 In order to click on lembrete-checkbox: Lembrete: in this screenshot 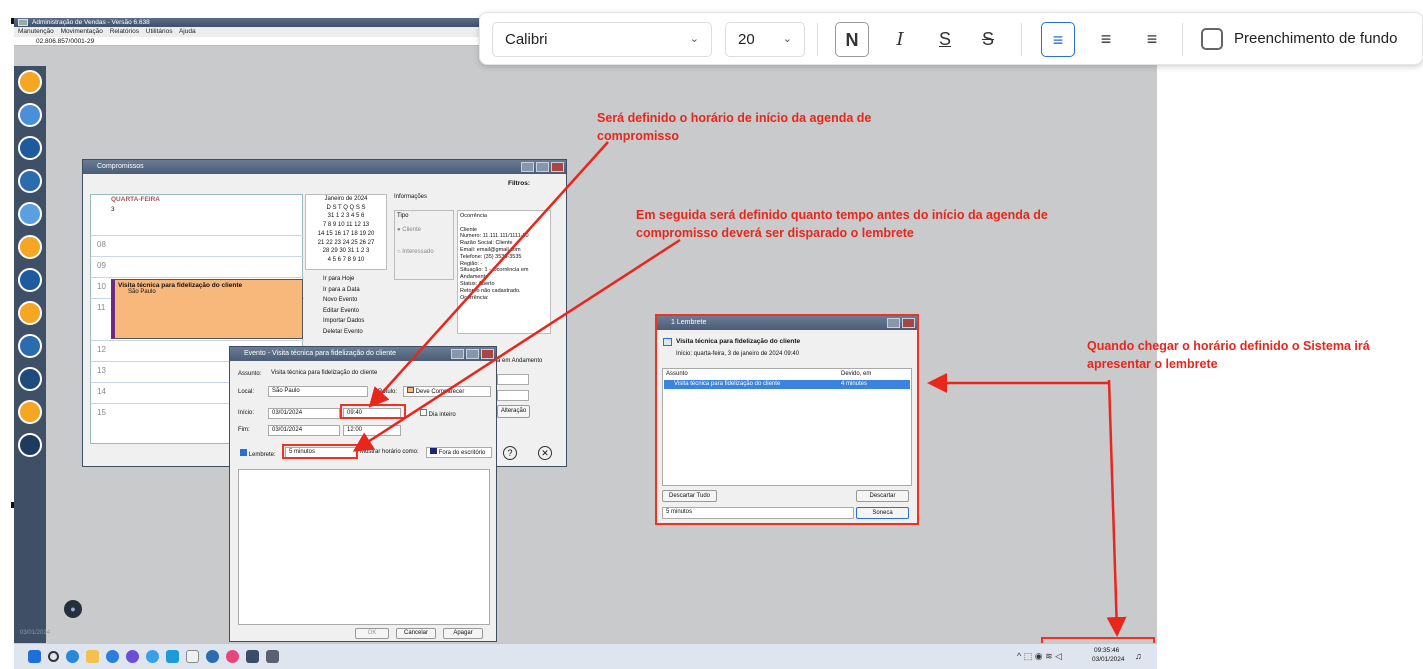, I will do `click(258, 453)`.